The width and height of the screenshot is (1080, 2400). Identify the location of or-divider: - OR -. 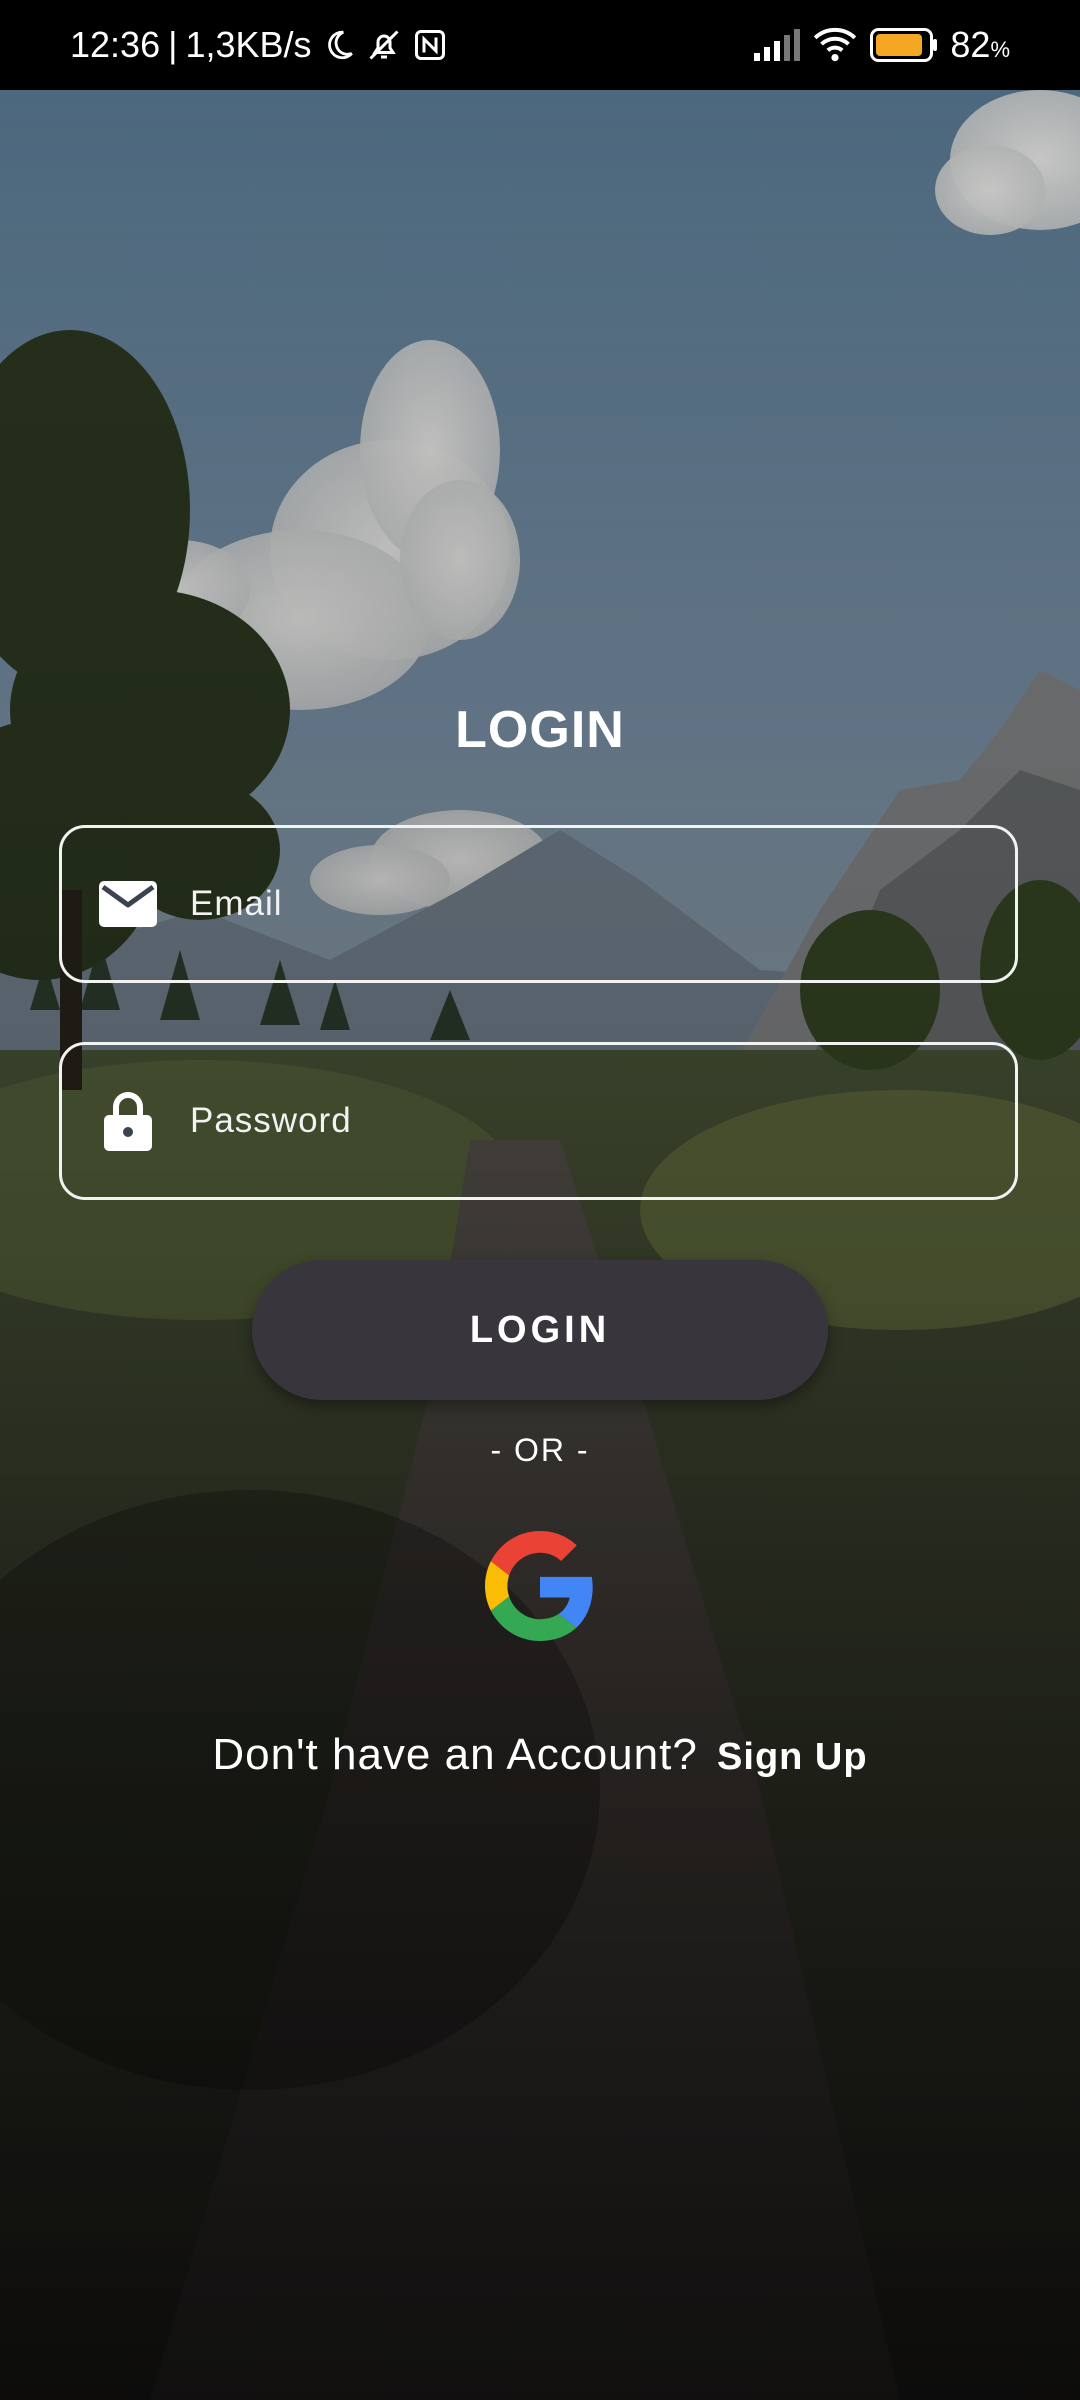
(540, 1450).